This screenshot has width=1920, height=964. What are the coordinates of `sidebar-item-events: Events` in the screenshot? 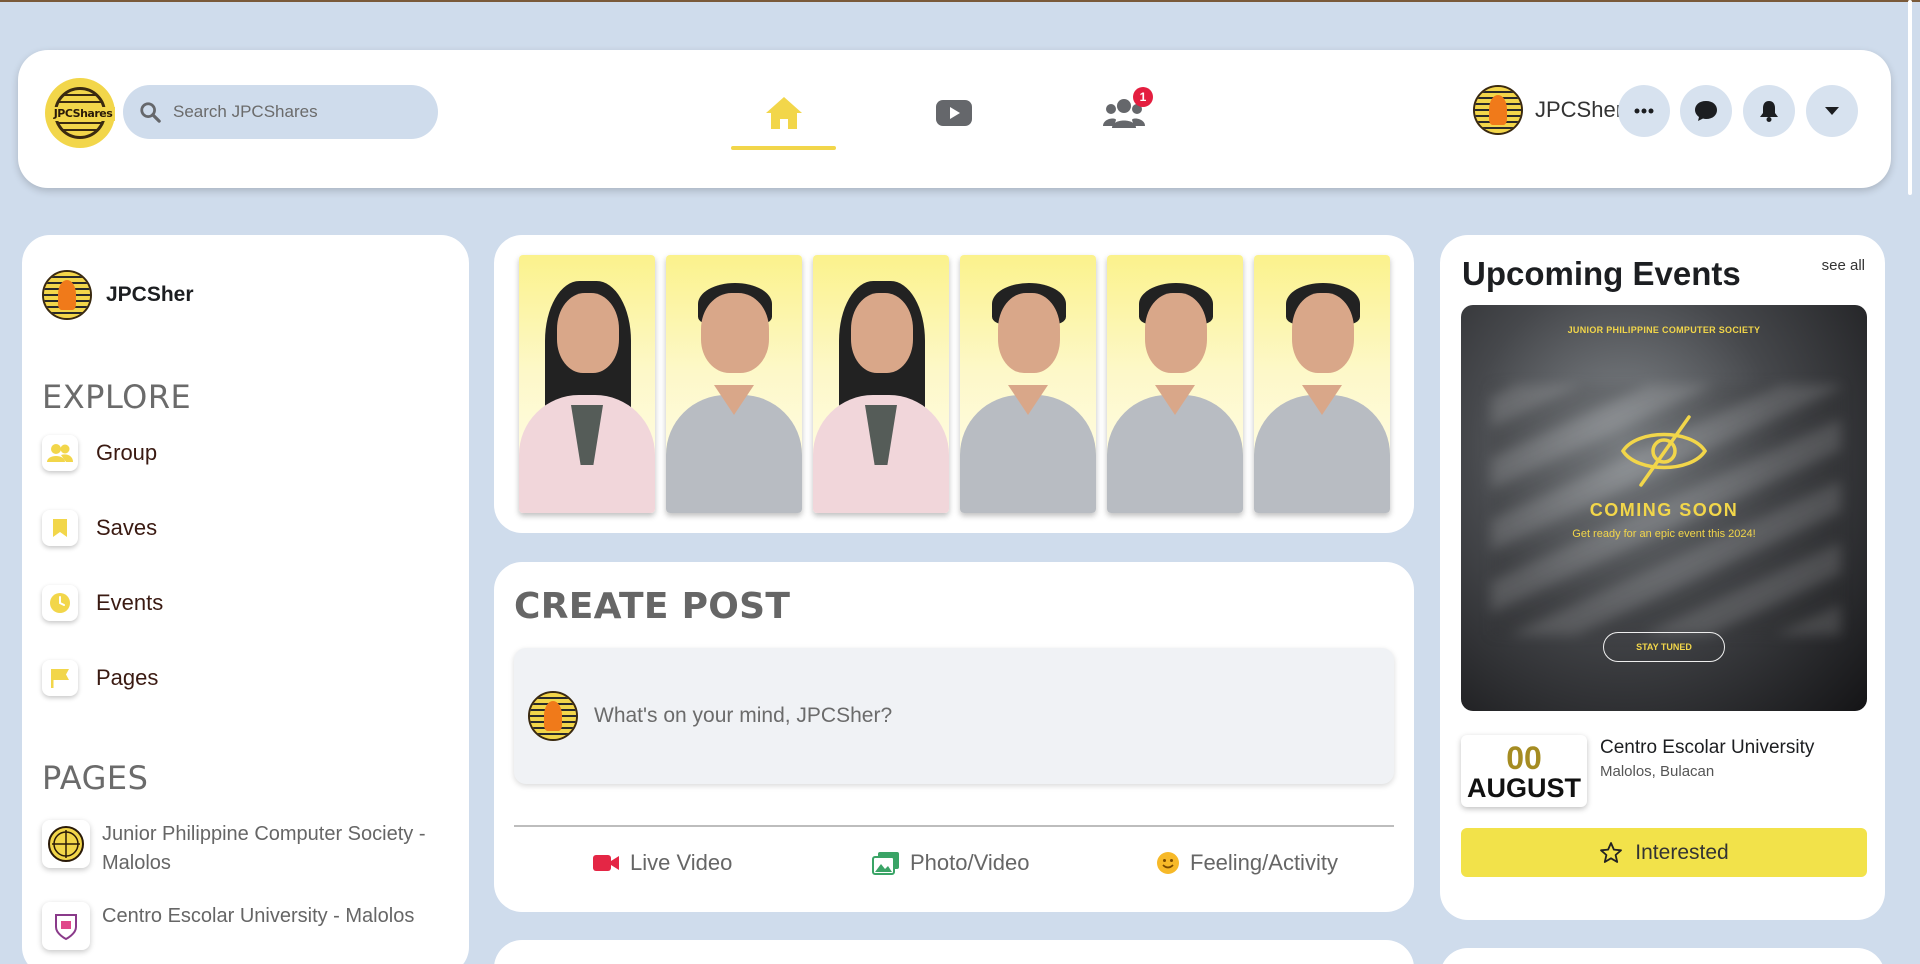 It's located at (102, 603).